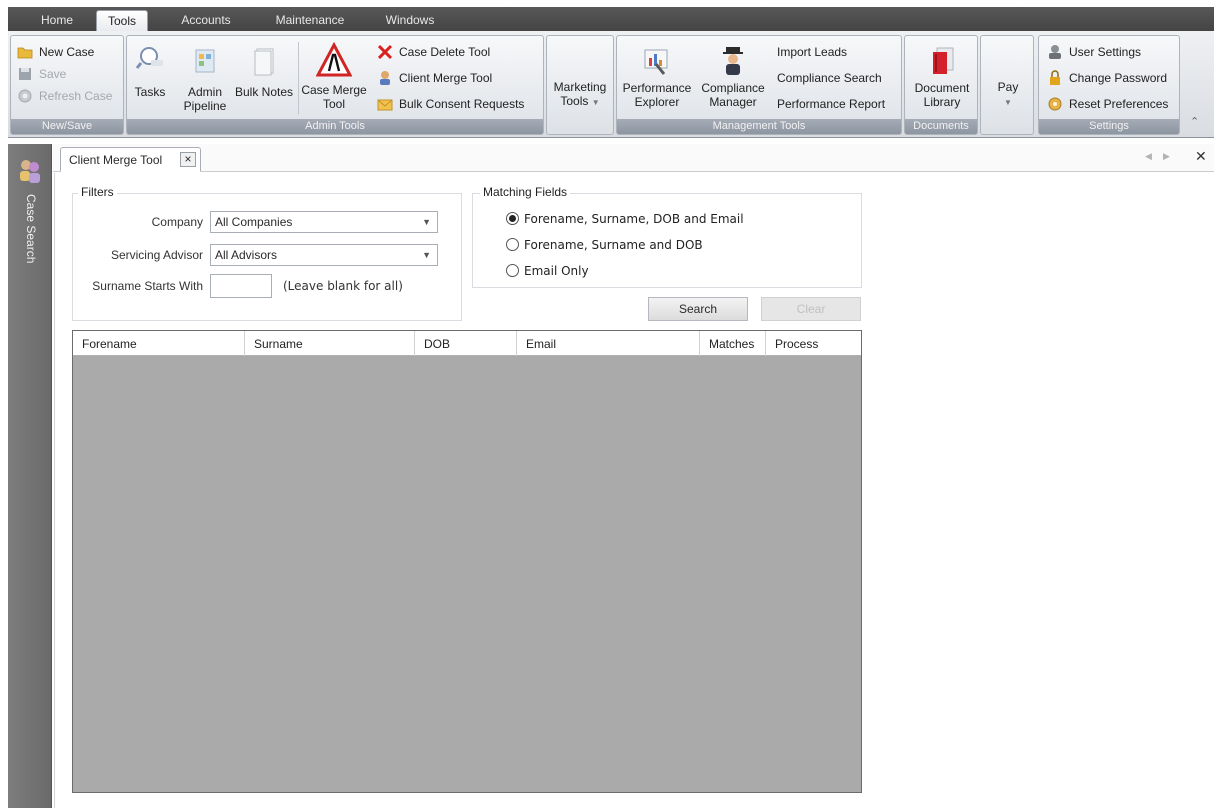 Image resolution: width=1214 pixels, height=812 pixels. What do you see at coordinates (241, 286) in the screenshot?
I see `surname-starts-with-input` at bounding box center [241, 286].